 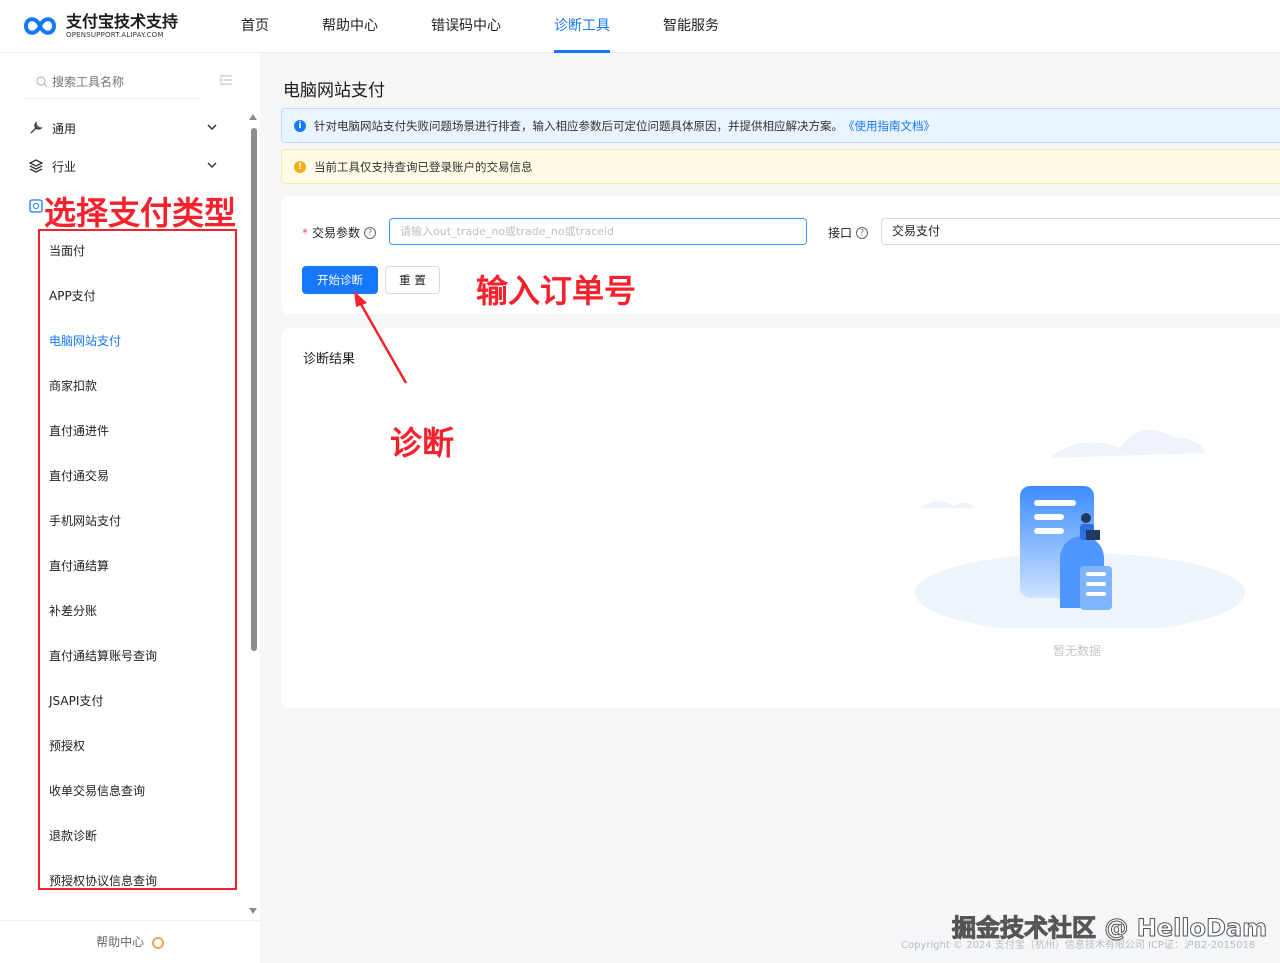 I want to click on sidebar-group-general: 通用, so click(x=128, y=128).